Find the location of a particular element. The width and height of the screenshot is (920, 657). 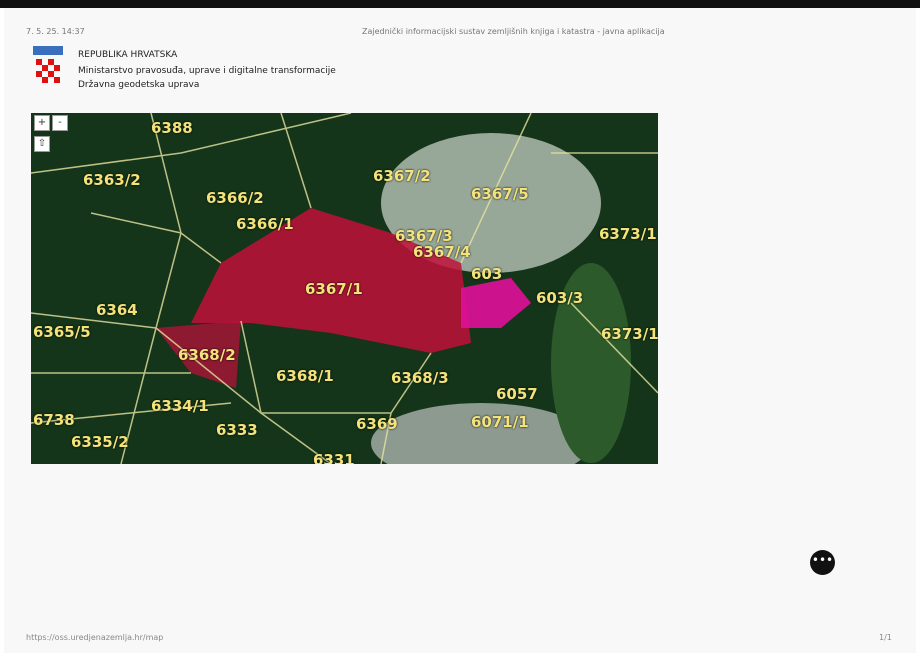

parcel-label: 6368/3 is located at coordinates (420, 378).